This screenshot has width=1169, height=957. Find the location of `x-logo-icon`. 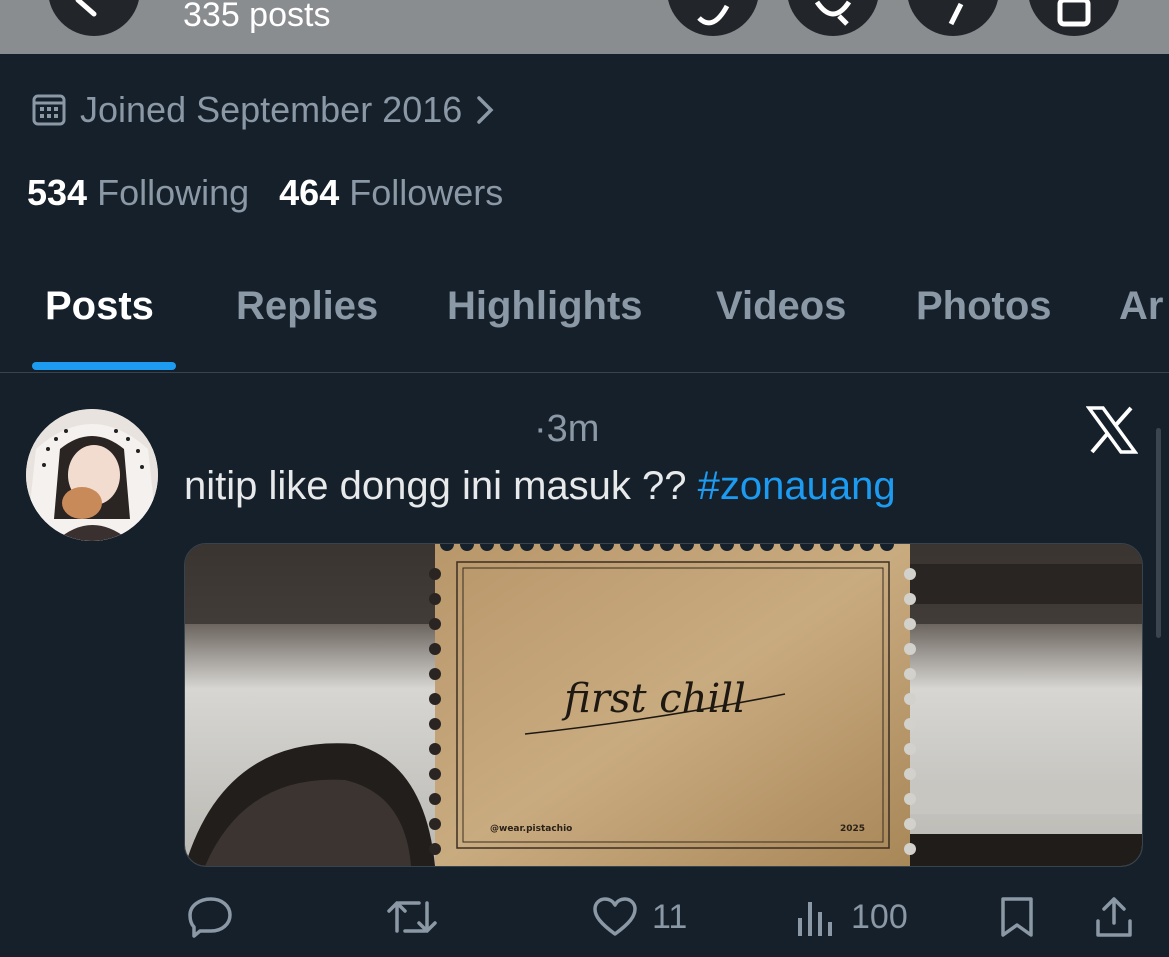

x-logo-icon is located at coordinates (1112, 430).